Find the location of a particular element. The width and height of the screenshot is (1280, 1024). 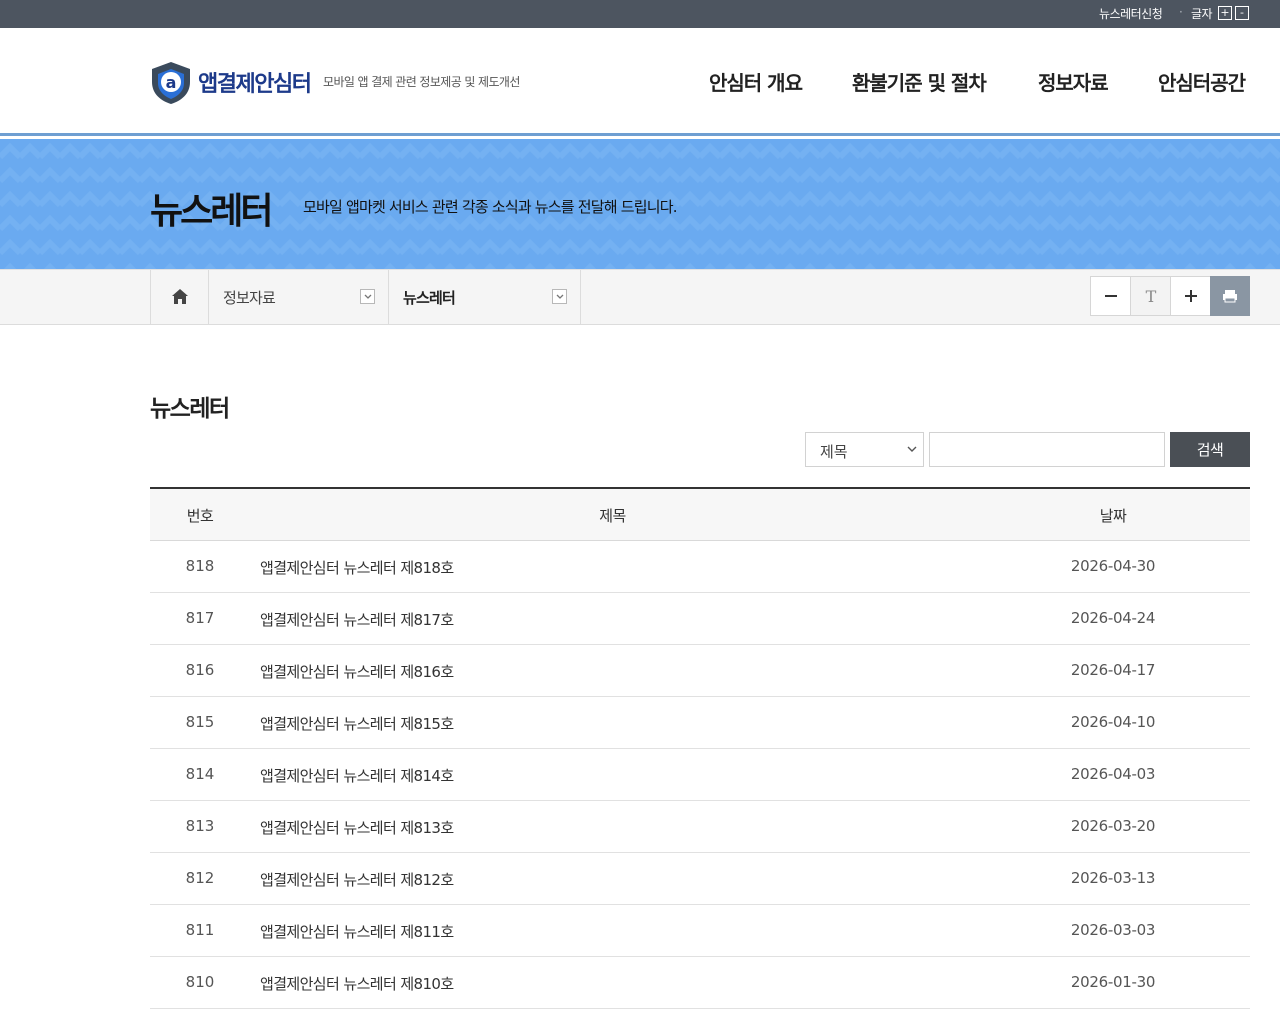

row-date: 2026-03-03 is located at coordinates (1113, 930).